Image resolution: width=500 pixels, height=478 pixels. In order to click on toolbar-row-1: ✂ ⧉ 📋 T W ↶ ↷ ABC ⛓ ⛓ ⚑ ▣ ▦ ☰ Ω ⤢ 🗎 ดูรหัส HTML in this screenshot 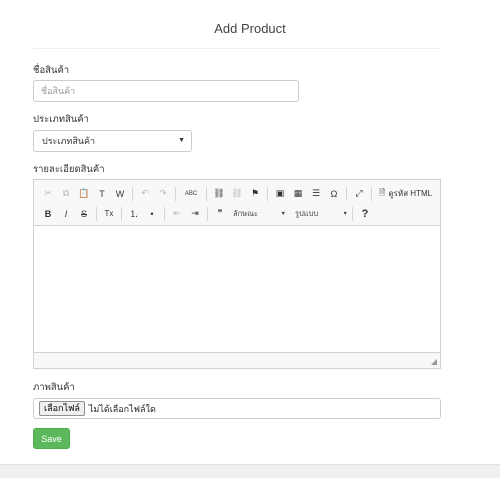, I will do `click(237, 193)`.